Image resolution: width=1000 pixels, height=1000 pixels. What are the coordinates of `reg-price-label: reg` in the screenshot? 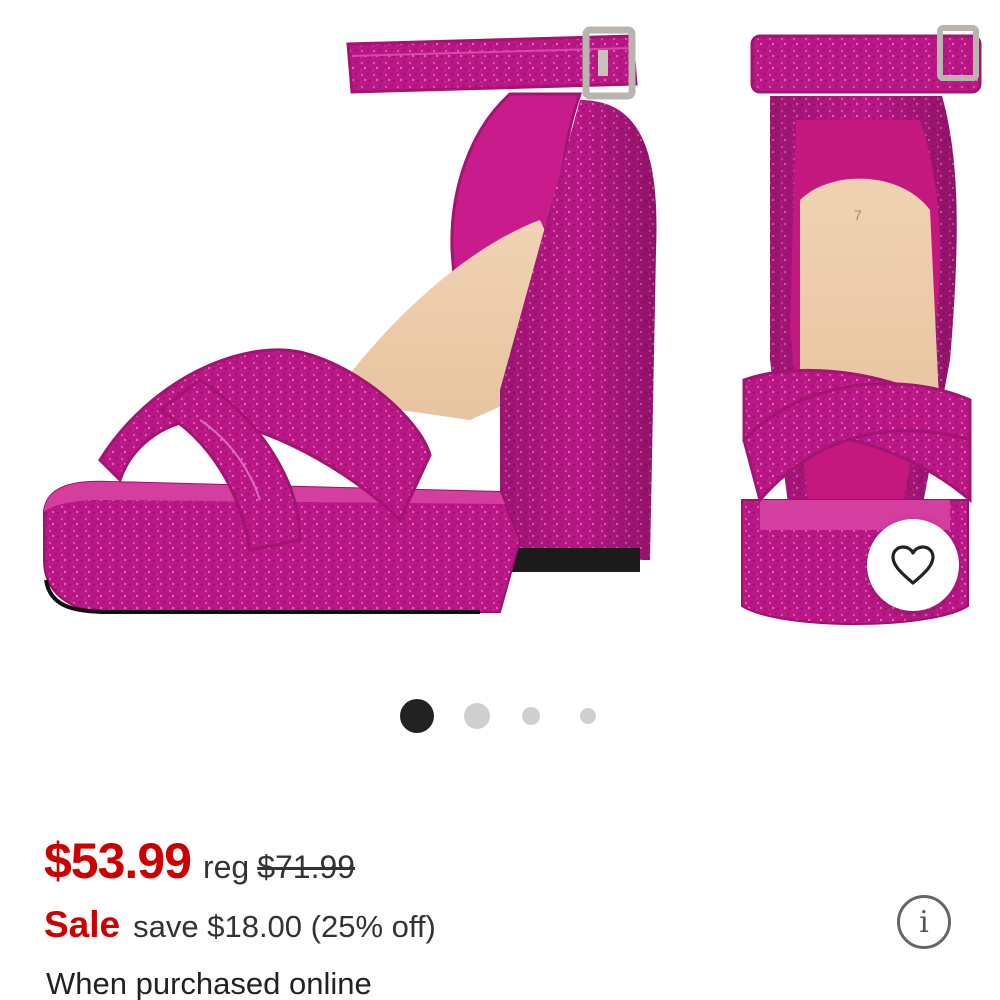 It's located at (226, 867).